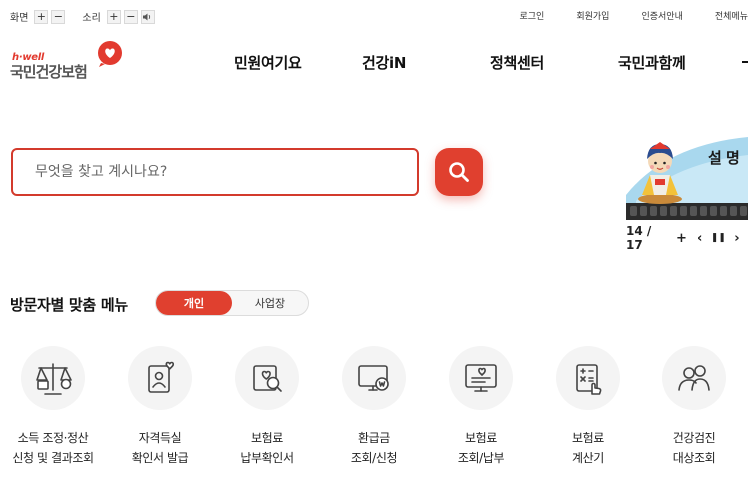 The image size is (748, 484). Describe the element at coordinates (588, 407) in the screenshot. I see `quick-menu-item-premium-calculator: 보험료 계산기` at that location.